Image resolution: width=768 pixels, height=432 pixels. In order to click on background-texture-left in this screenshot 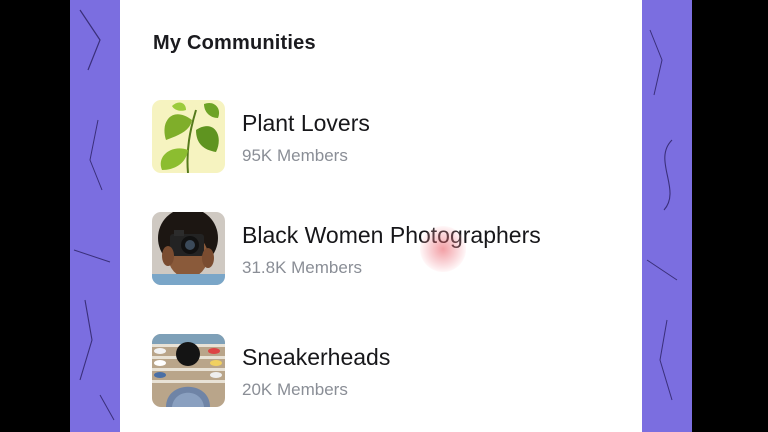, I will do `click(95, 216)`.